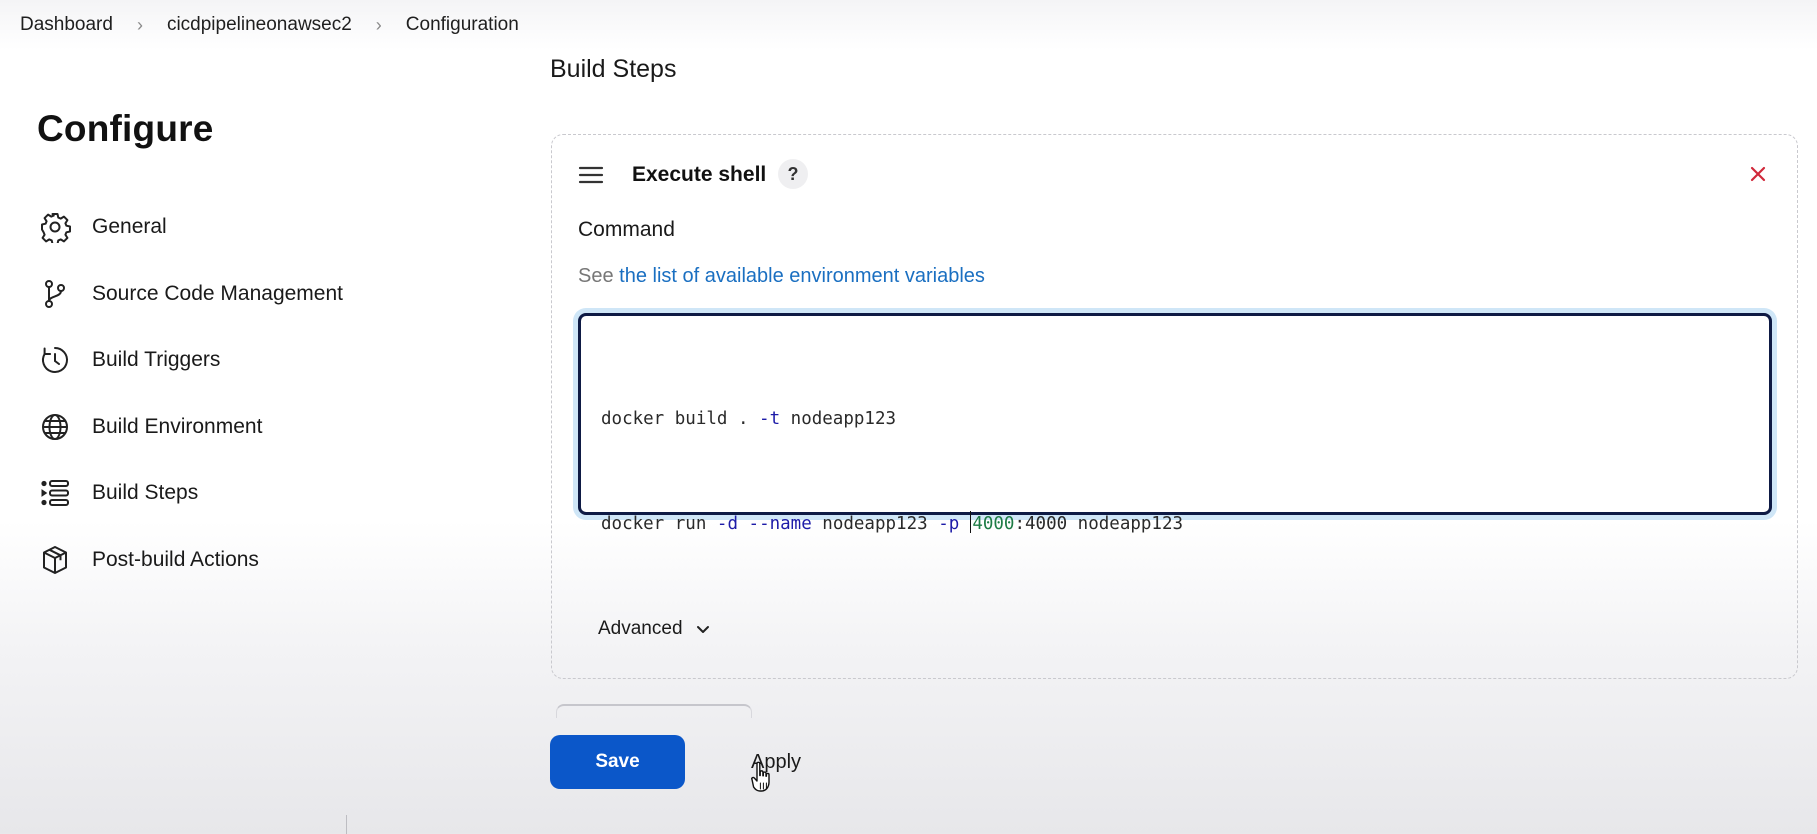  What do you see at coordinates (1758, 174) in the screenshot?
I see `close-icon` at bounding box center [1758, 174].